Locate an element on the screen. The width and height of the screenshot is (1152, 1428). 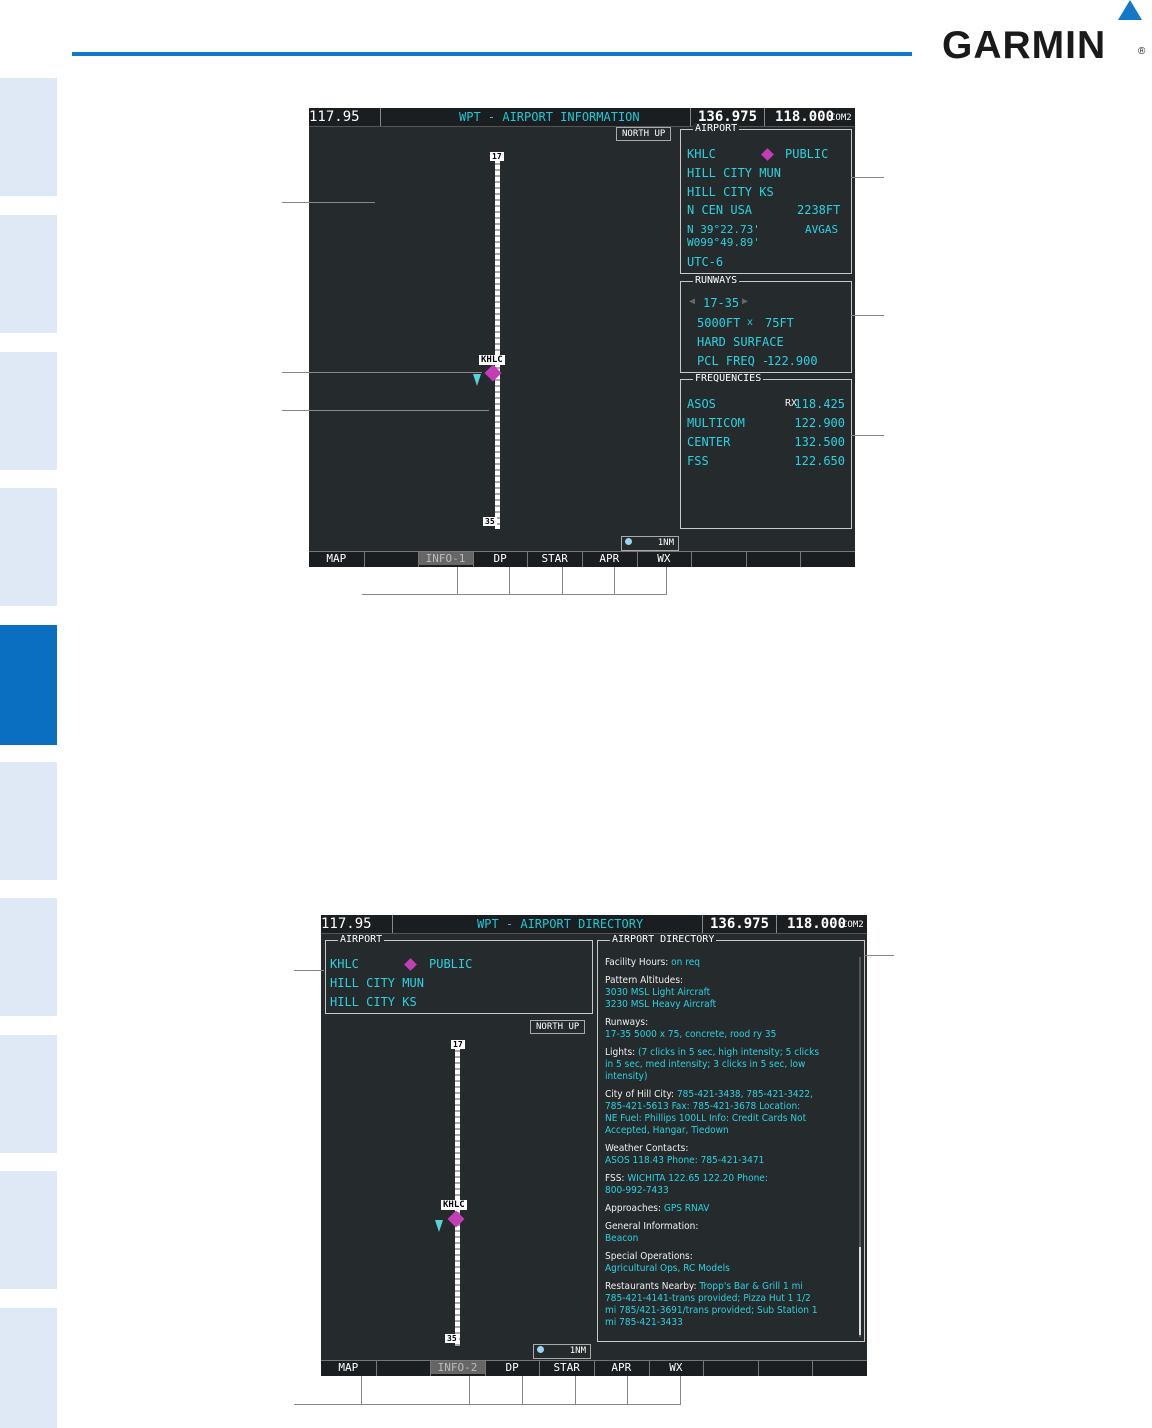
directory-value: 800-992-7433 is located at coordinates (637, 1190).